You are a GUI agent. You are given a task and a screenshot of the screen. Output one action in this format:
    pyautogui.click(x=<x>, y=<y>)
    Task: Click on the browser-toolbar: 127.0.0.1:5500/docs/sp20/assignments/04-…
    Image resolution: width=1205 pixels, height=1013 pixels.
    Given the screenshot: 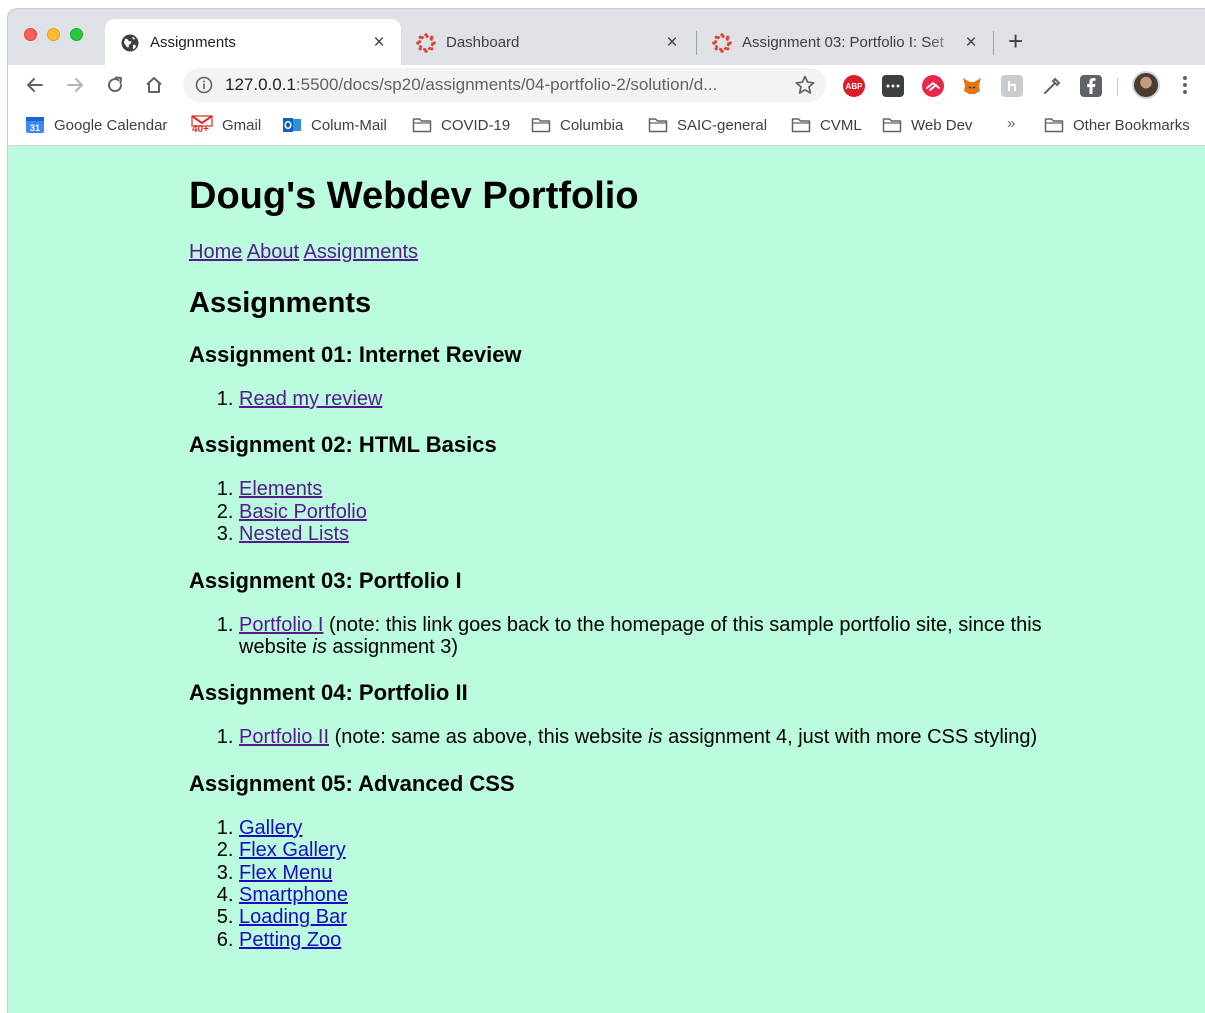 What is the action you would take?
    pyautogui.click(x=606, y=85)
    